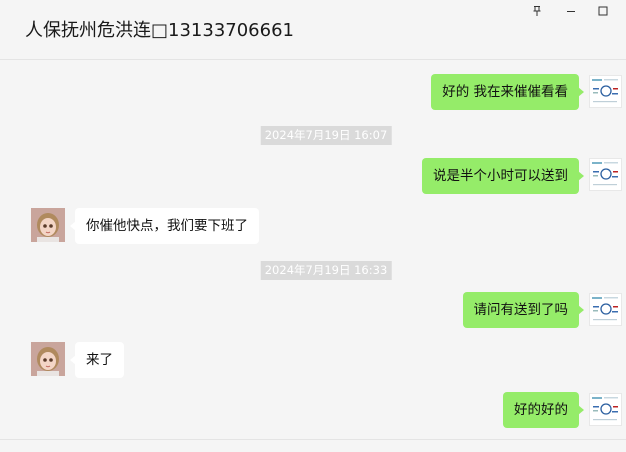 This screenshot has width=626, height=452. Describe the element at coordinates (97, 360) in the screenshot. I see `contact-message-bubble: 来了` at that location.